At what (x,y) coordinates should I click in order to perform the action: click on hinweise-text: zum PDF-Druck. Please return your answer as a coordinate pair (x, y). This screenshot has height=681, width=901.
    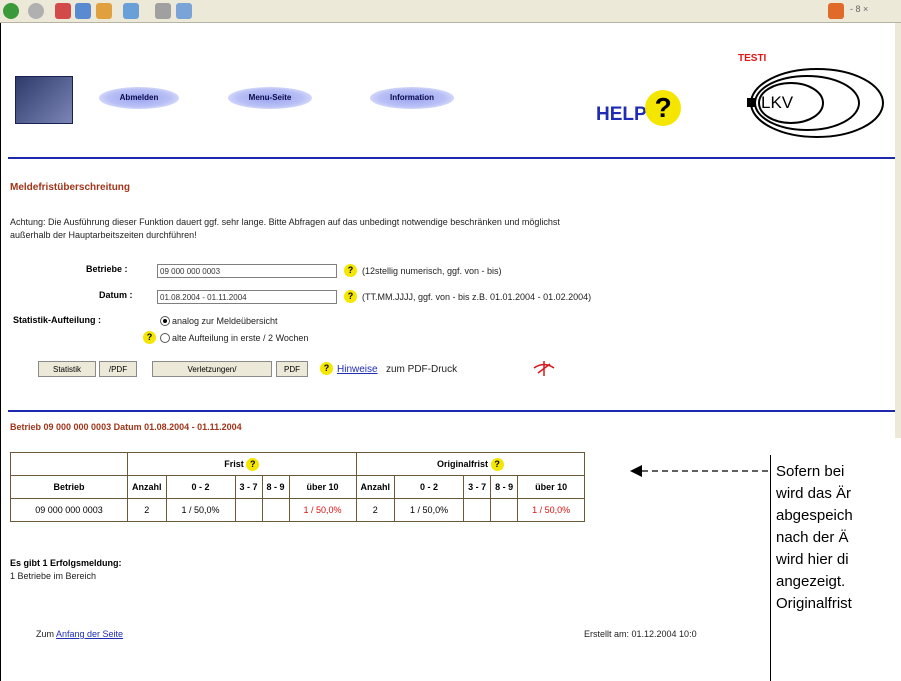
    Looking at the image, I should click on (422, 369).